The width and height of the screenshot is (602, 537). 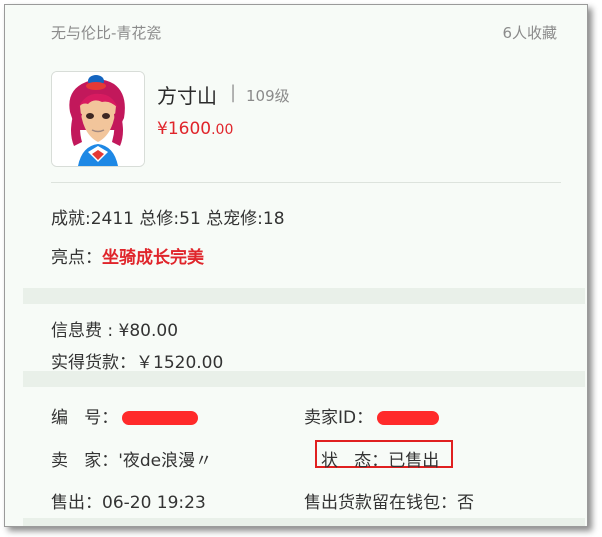 What do you see at coordinates (165, 461) in the screenshot?
I see `seller-name: '夜de浪漫〃` at bounding box center [165, 461].